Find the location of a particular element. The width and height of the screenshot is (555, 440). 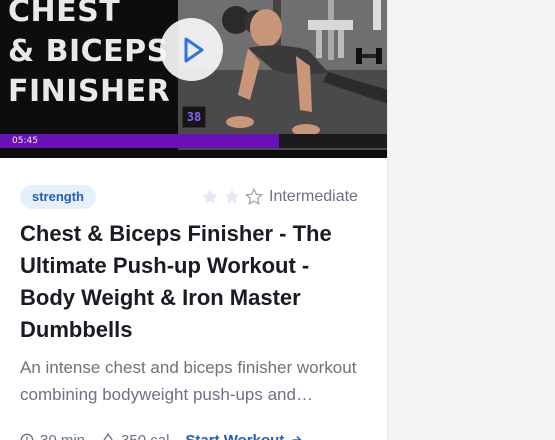

difficulty-stars is located at coordinates (234, 197).